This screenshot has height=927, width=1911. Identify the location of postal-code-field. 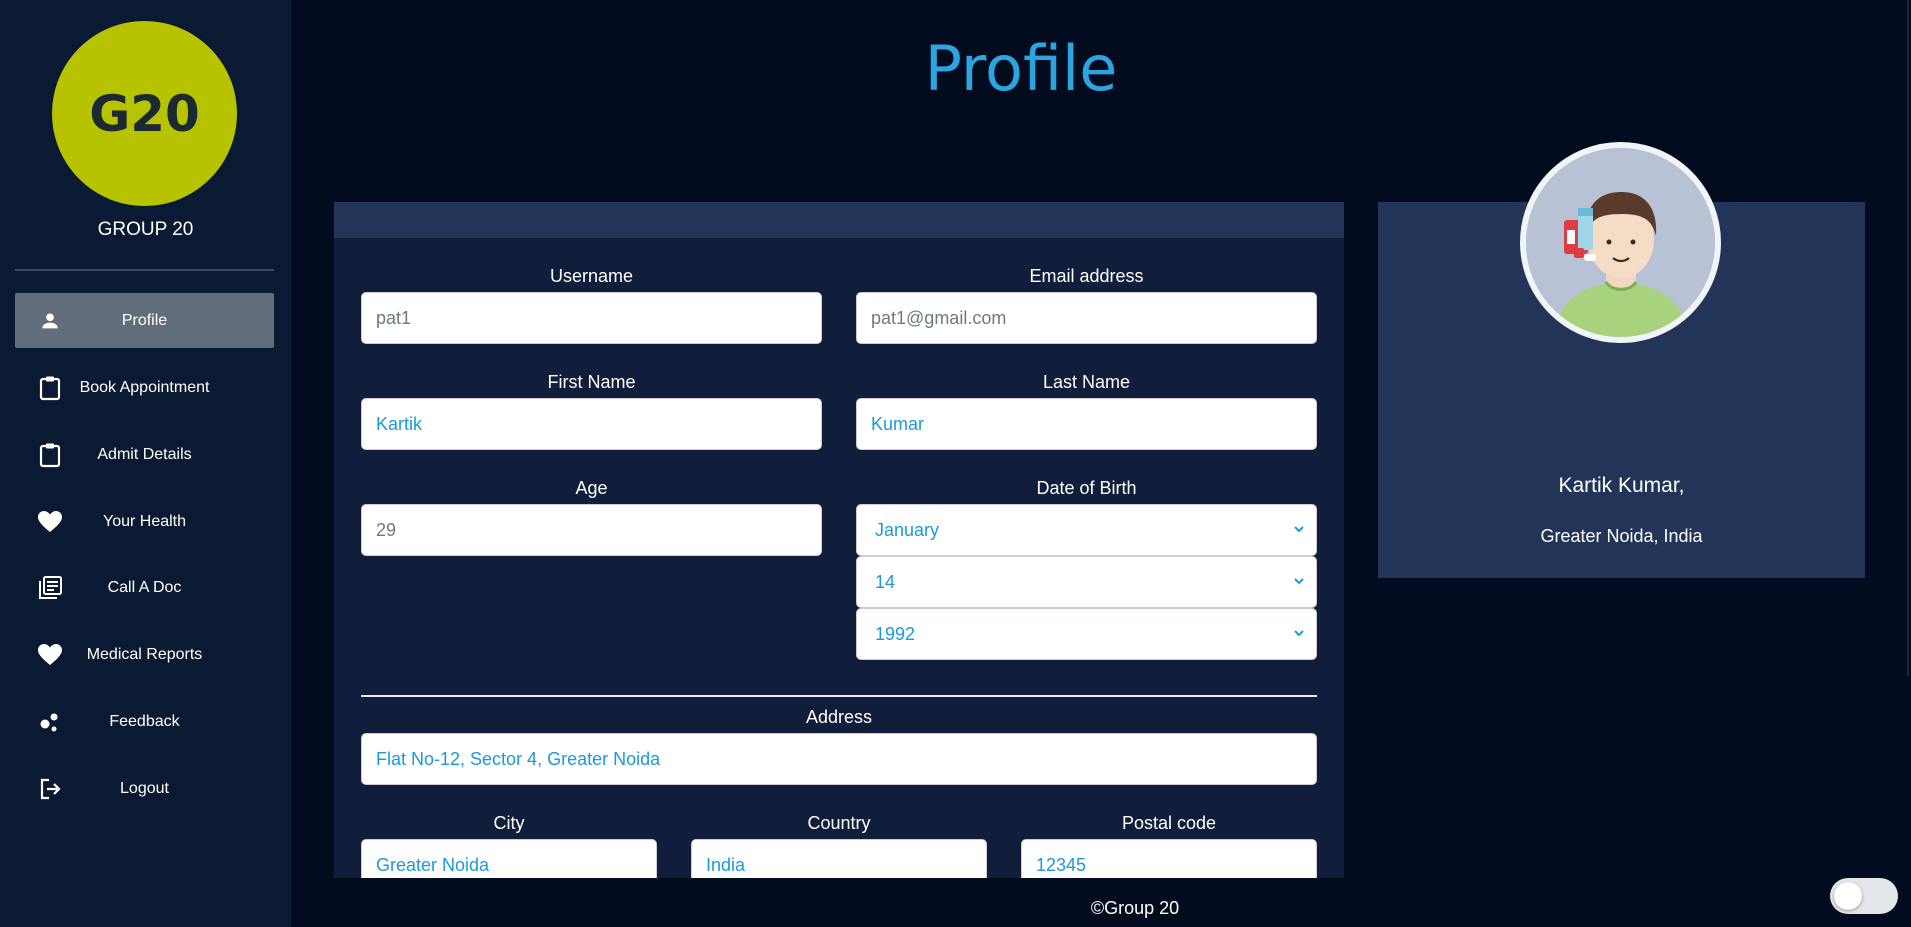
(1169, 858).